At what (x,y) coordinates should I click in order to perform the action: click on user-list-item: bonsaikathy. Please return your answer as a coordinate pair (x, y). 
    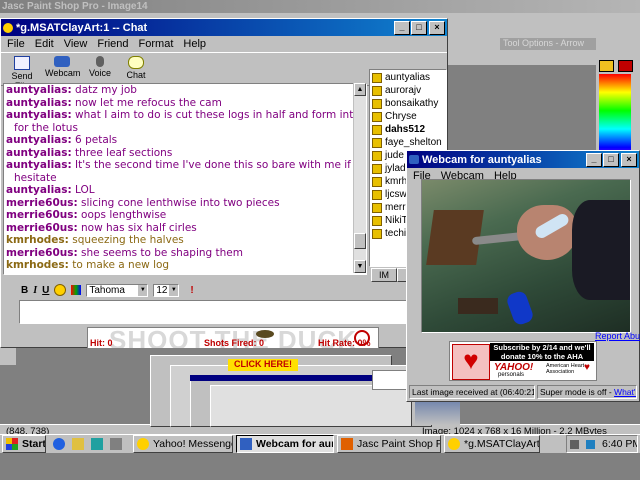
    Looking at the image, I should click on (409, 103).